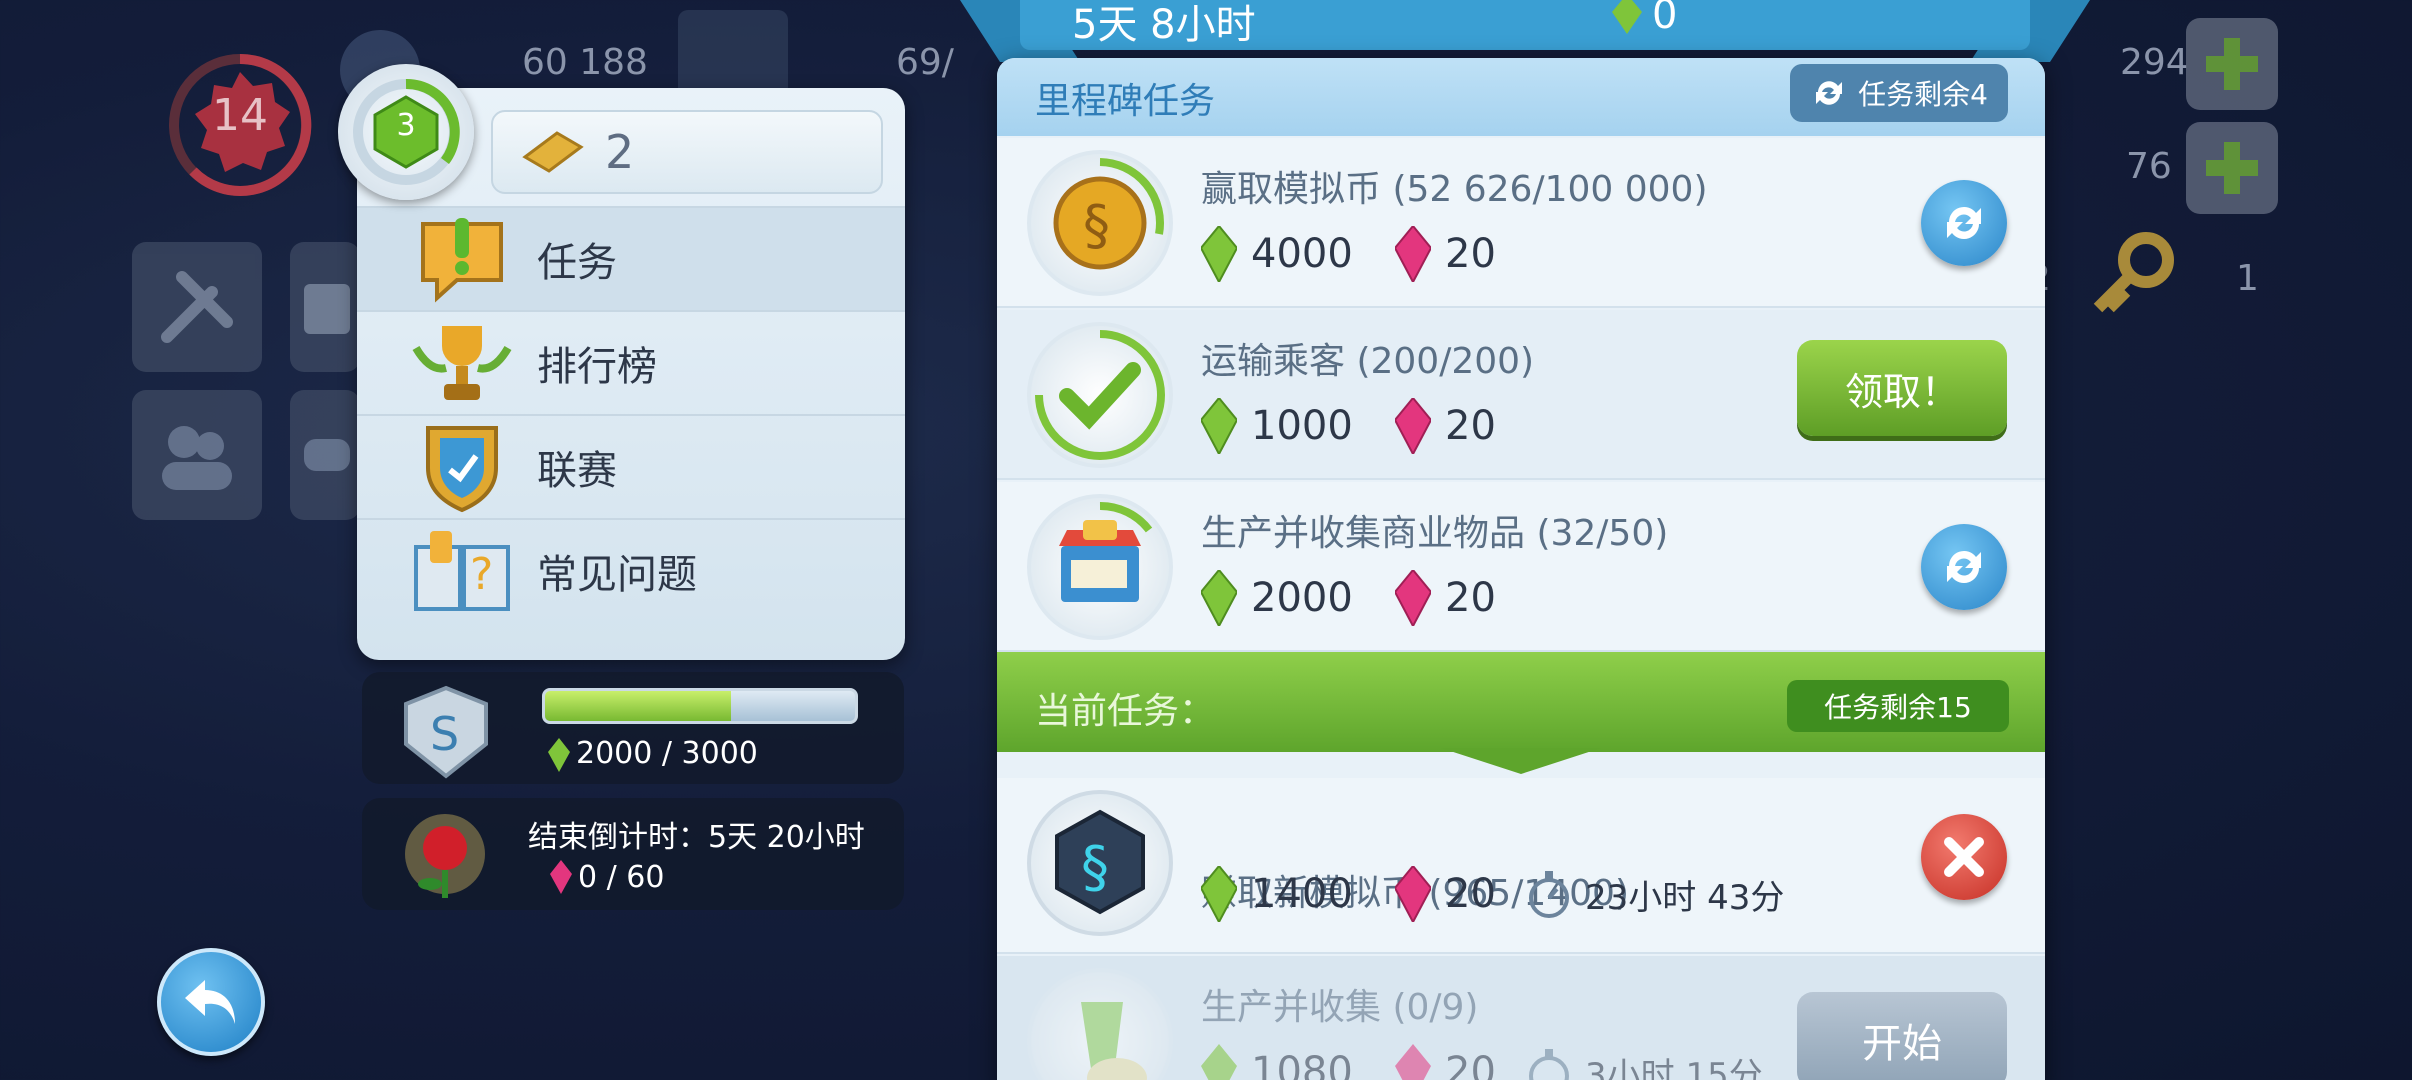  What do you see at coordinates (1674, 1068) in the screenshot?
I see `task-timer-value: 3小时 15分` at bounding box center [1674, 1068].